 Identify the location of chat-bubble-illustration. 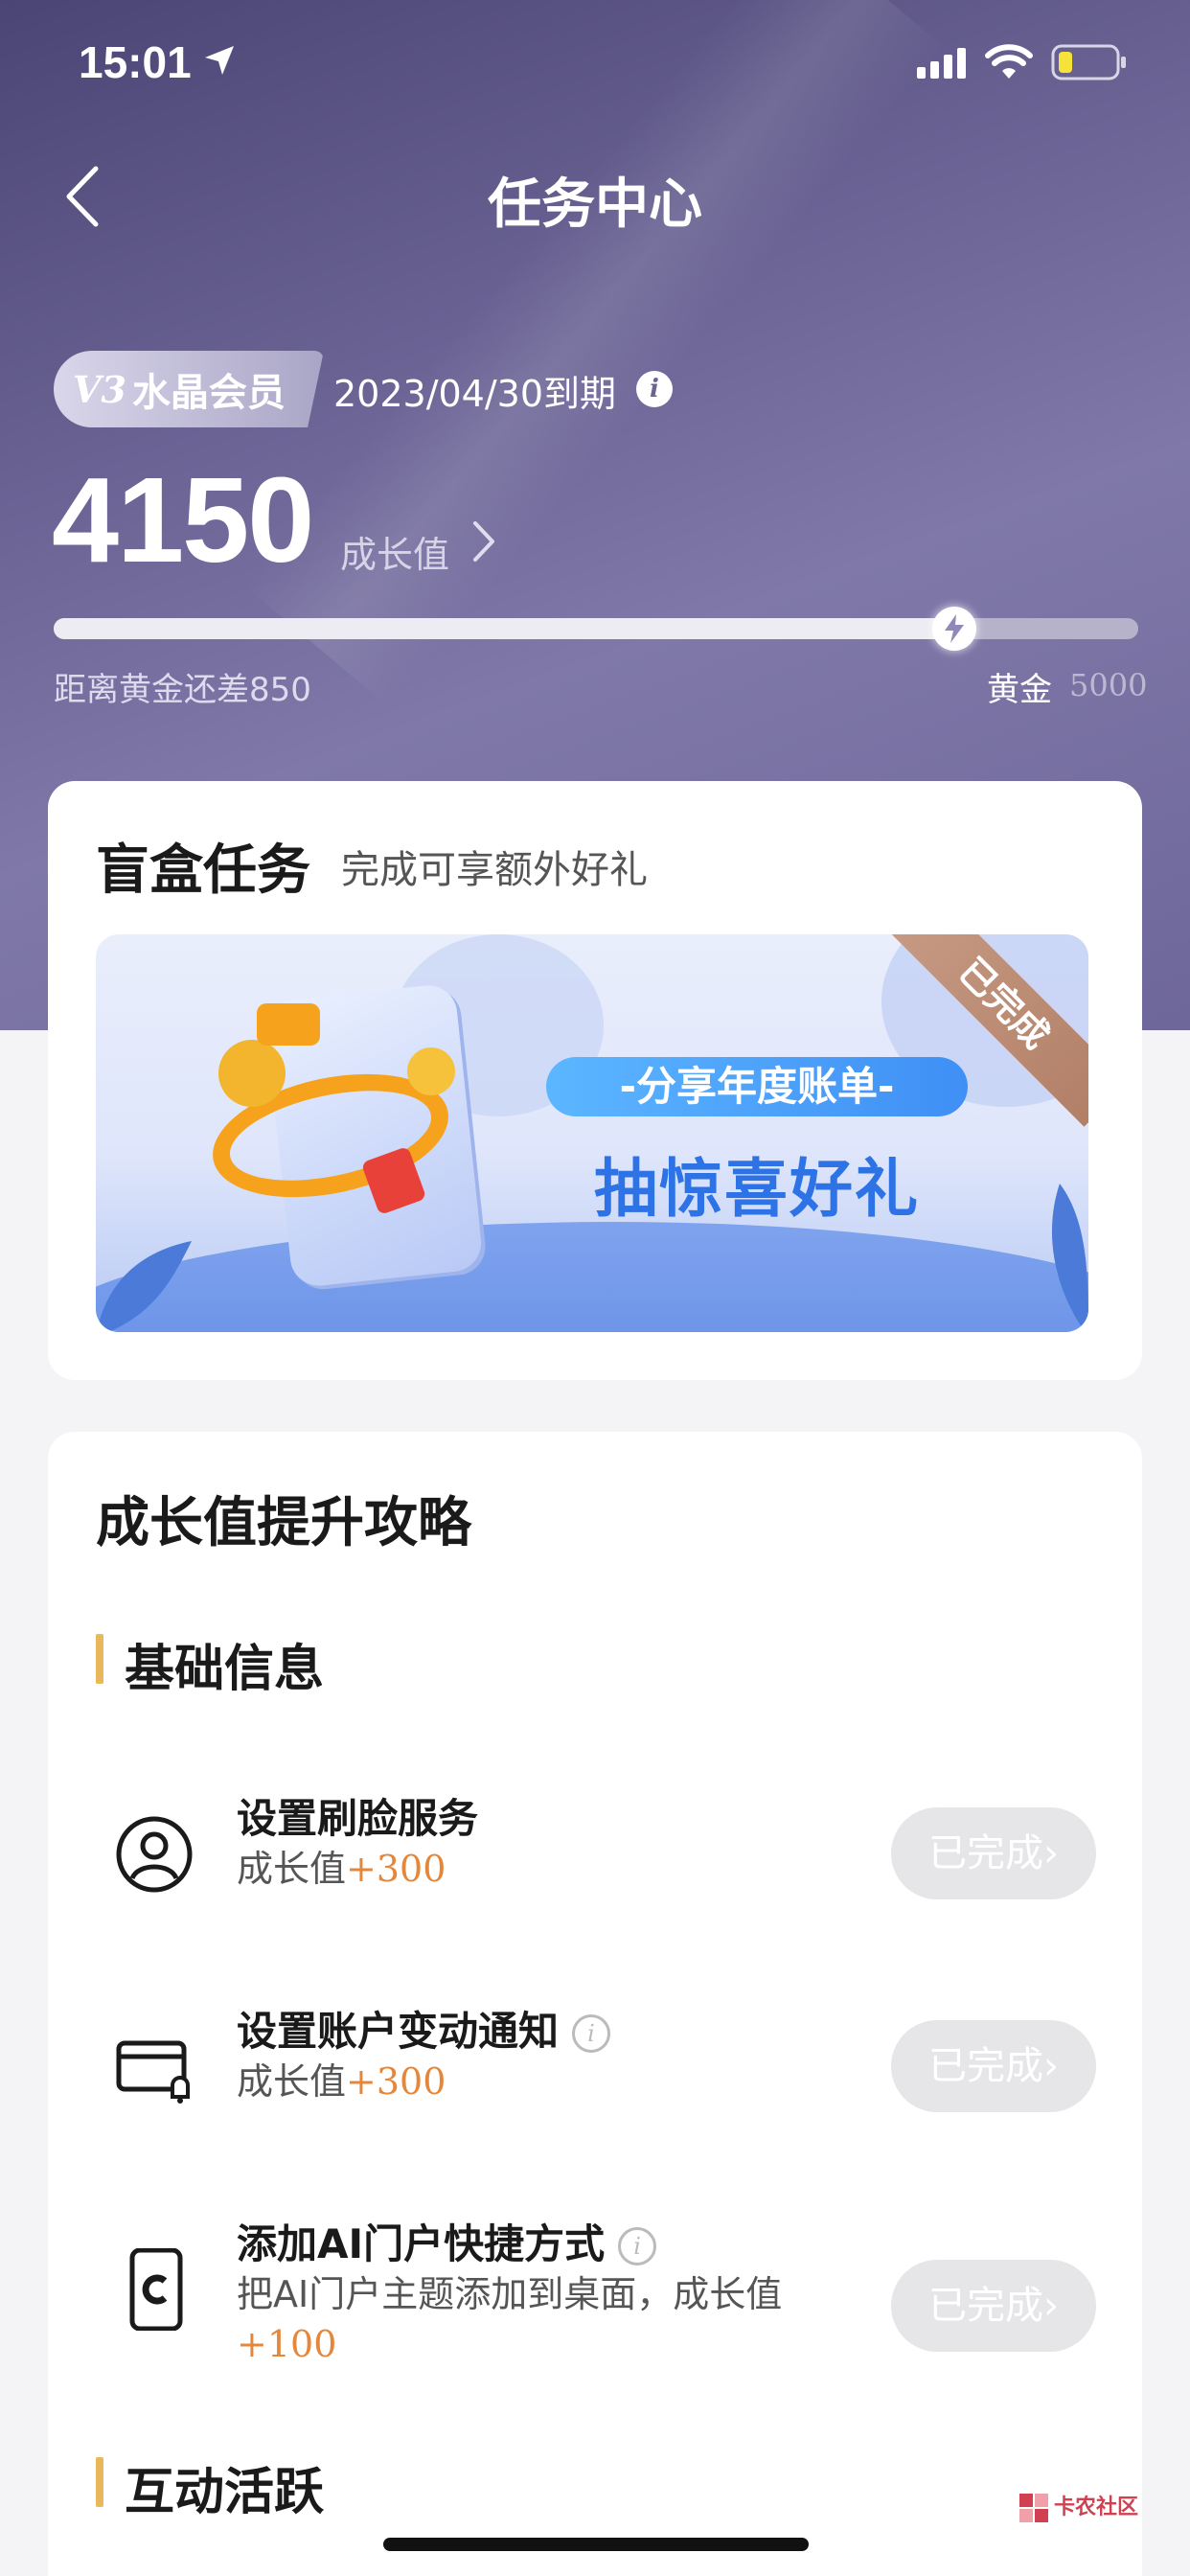
(288, 1024).